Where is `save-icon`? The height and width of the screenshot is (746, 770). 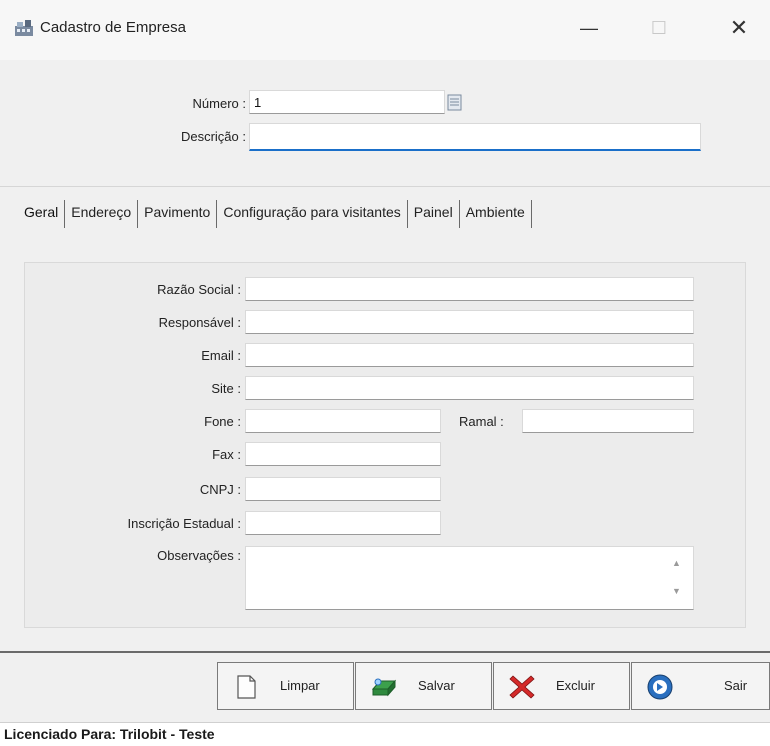 save-icon is located at coordinates (384, 687).